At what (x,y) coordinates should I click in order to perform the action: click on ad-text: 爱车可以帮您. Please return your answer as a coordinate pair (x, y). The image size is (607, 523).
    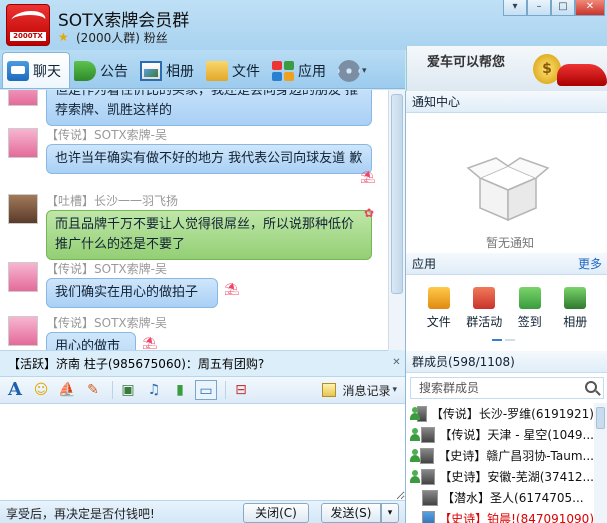
    Looking at the image, I should click on (466, 62).